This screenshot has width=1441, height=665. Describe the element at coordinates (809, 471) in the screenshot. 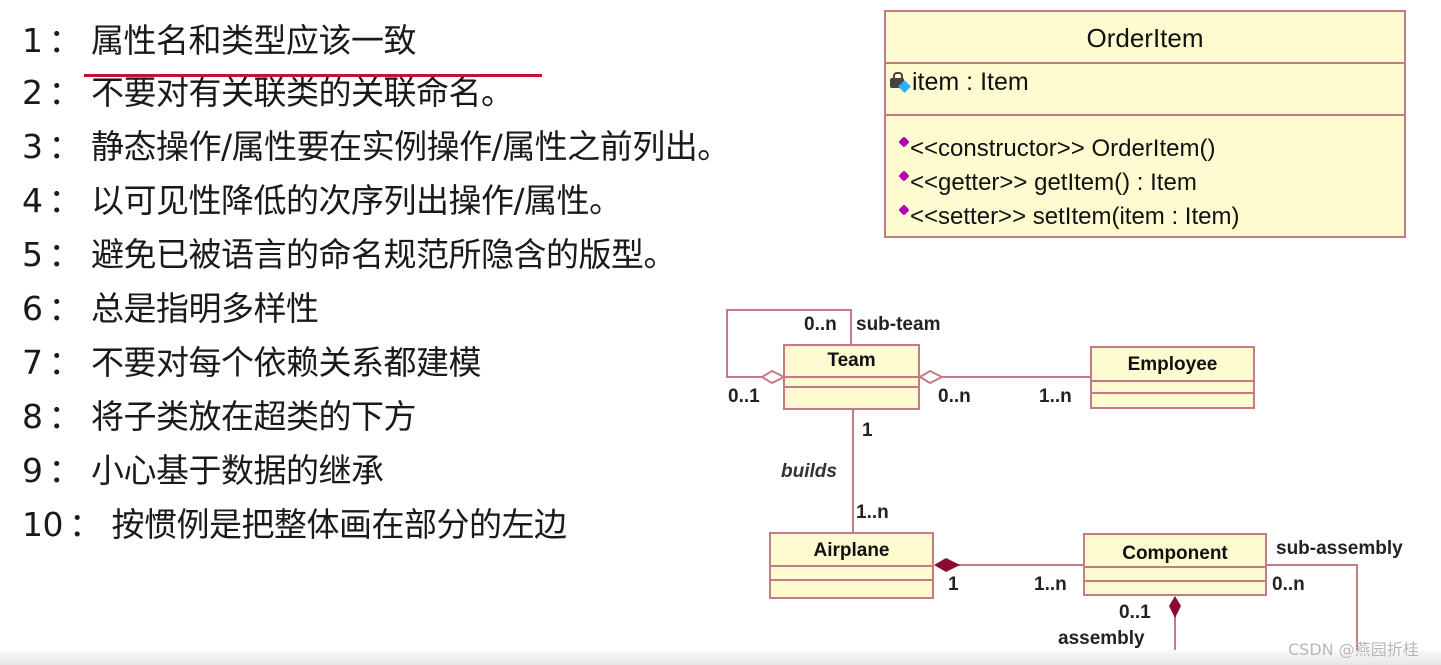

I see `association-name: builds` at that location.